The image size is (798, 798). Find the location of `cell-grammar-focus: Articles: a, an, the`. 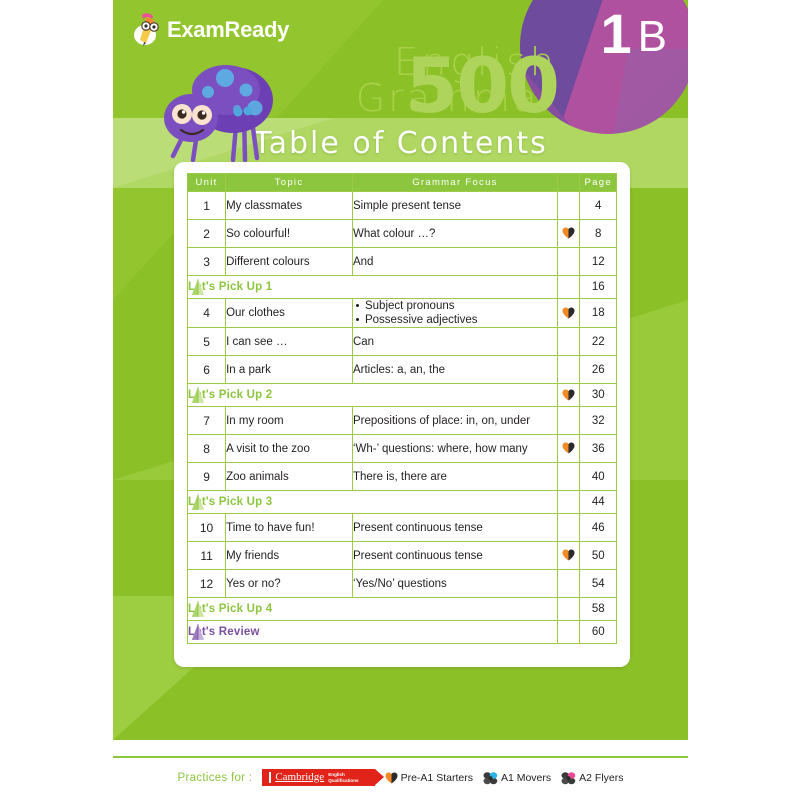

cell-grammar-focus: Articles: a, an, the is located at coordinates (454, 369).